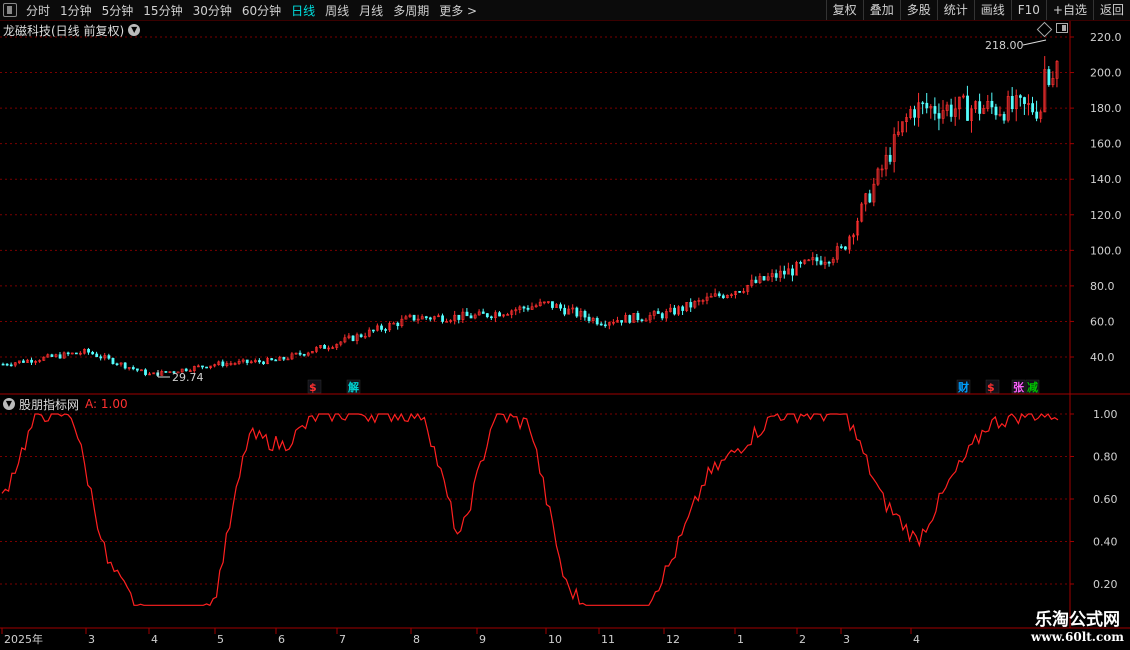 This screenshot has height=650, width=1130. What do you see at coordinates (188, 377) in the screenshot?
I see `low-price-label: 29.74` at bounding box center [188, 377].